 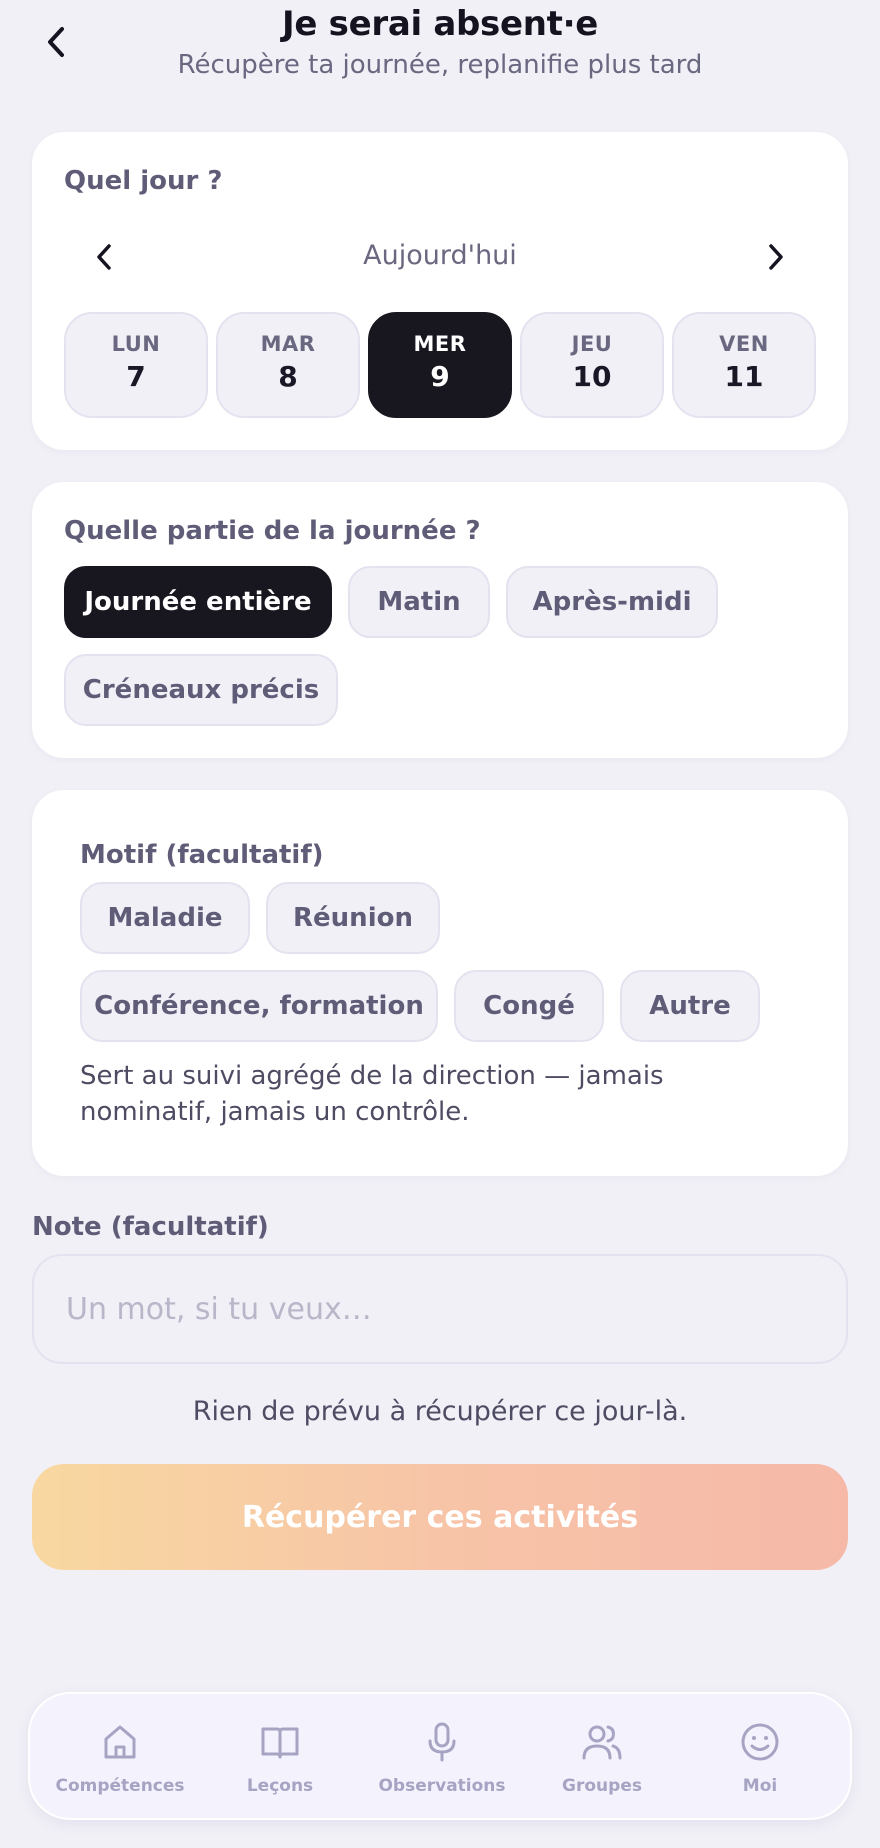 I want to click on book-icon, so click(x=280, y=1743).